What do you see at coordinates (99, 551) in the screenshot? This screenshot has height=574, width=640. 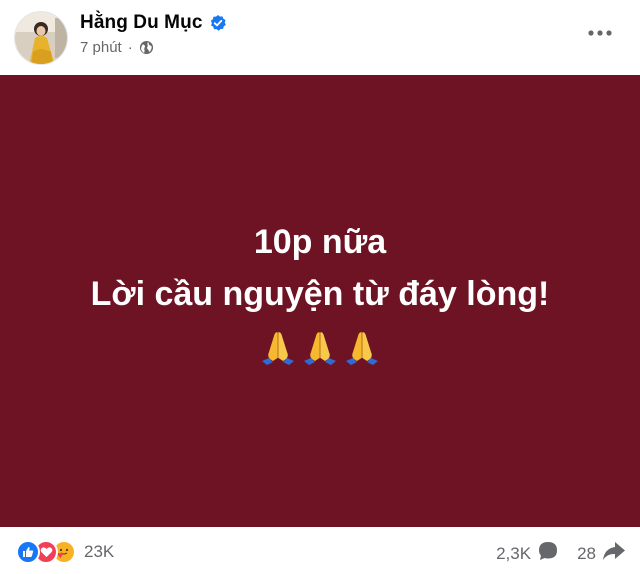 I see `reaction-count: 23K` at bounding box center [99, 551].